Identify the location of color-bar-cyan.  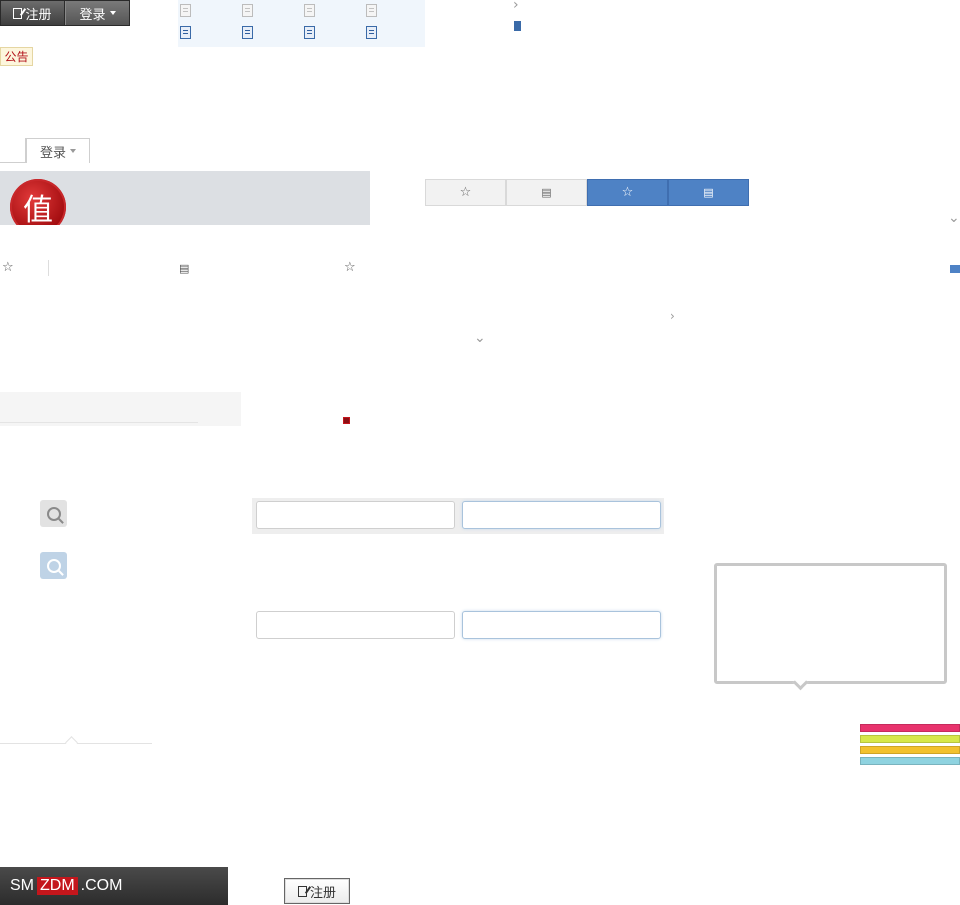
(910, 761).